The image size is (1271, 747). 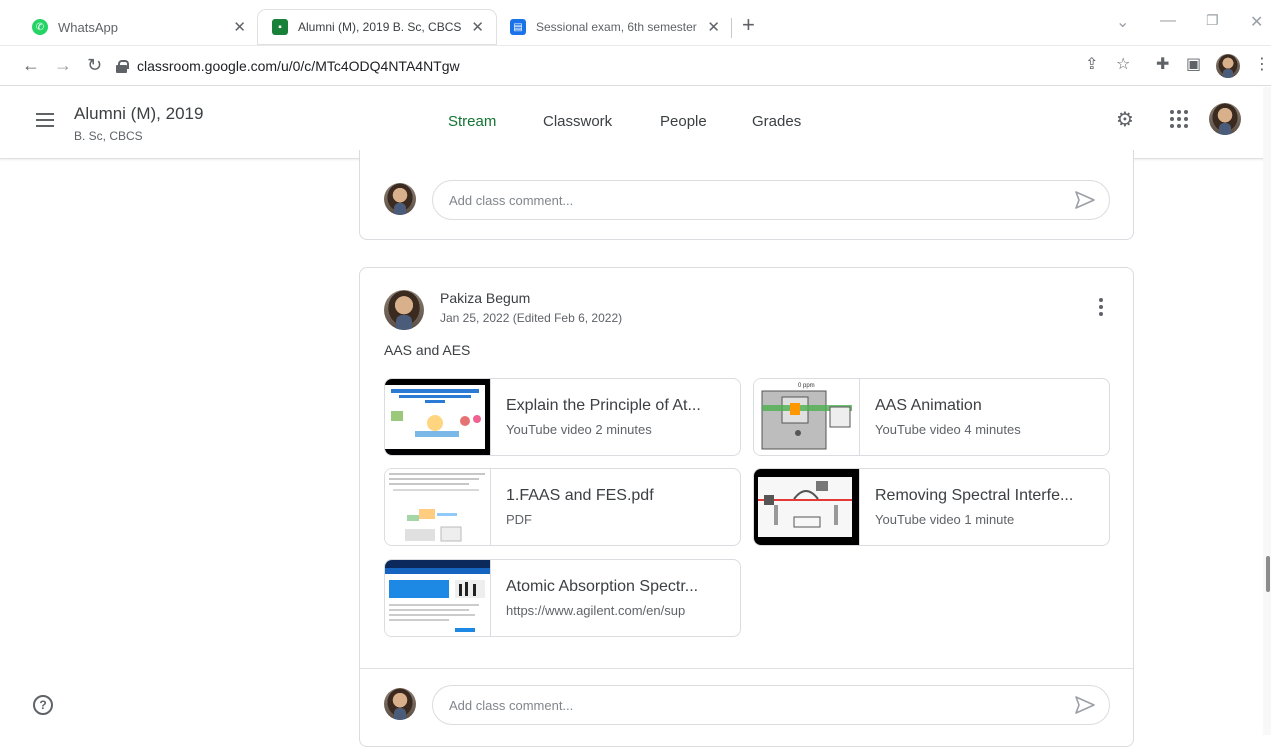 I want to click on tab-classwork: Classwork, so click(x=577, y=121).